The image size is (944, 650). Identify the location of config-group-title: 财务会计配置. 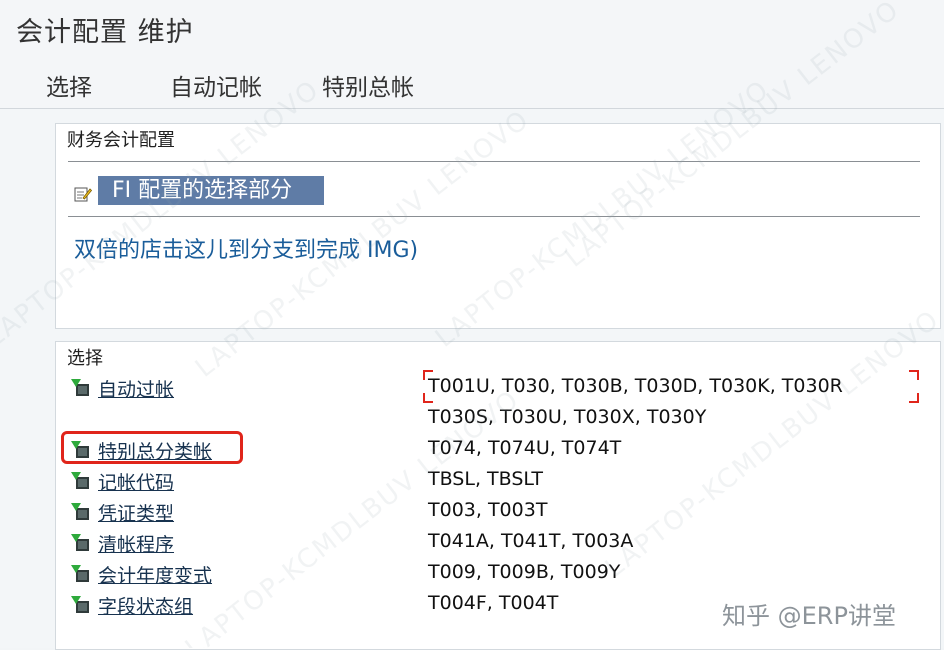
(121, 140).